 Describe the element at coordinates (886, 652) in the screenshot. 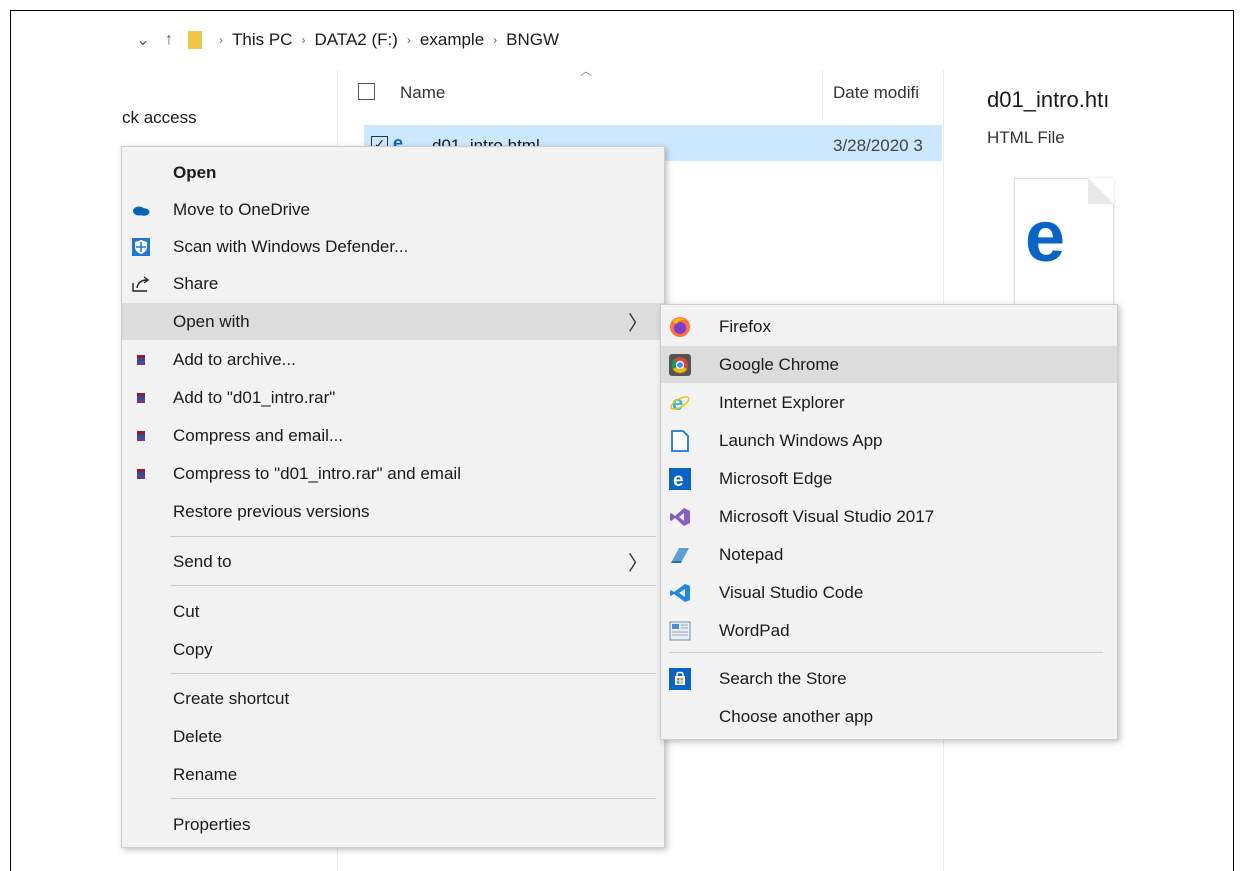

I see `submenu-divider` at that location.